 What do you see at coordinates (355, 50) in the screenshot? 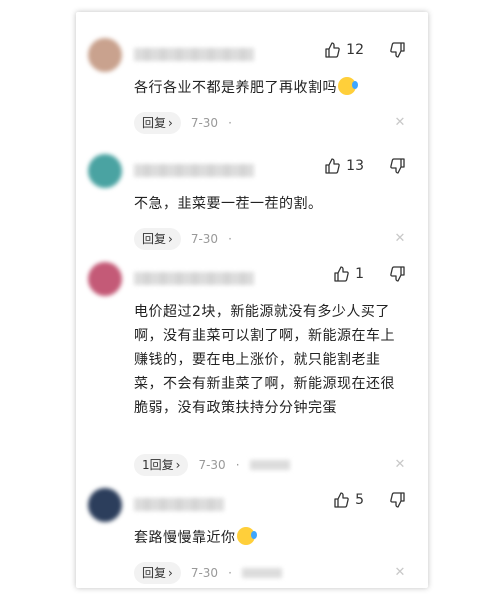
I see `like-count: 12` at bounding box center [355, 50].